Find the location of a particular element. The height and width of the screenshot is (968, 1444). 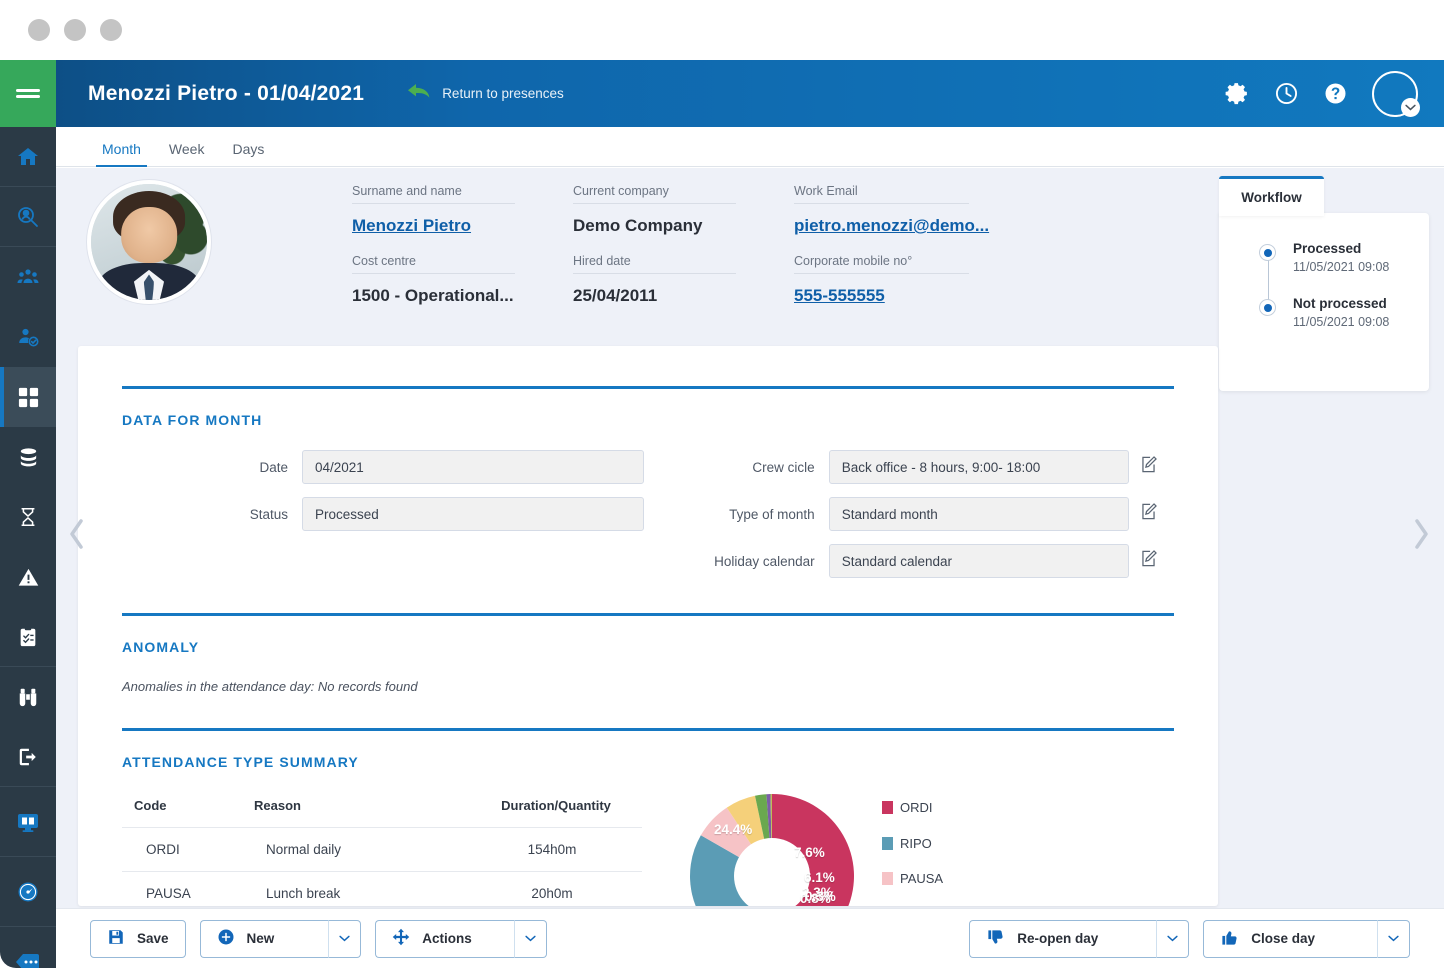

field-value: 25/04/2011 is located at coordinates (615, 295).